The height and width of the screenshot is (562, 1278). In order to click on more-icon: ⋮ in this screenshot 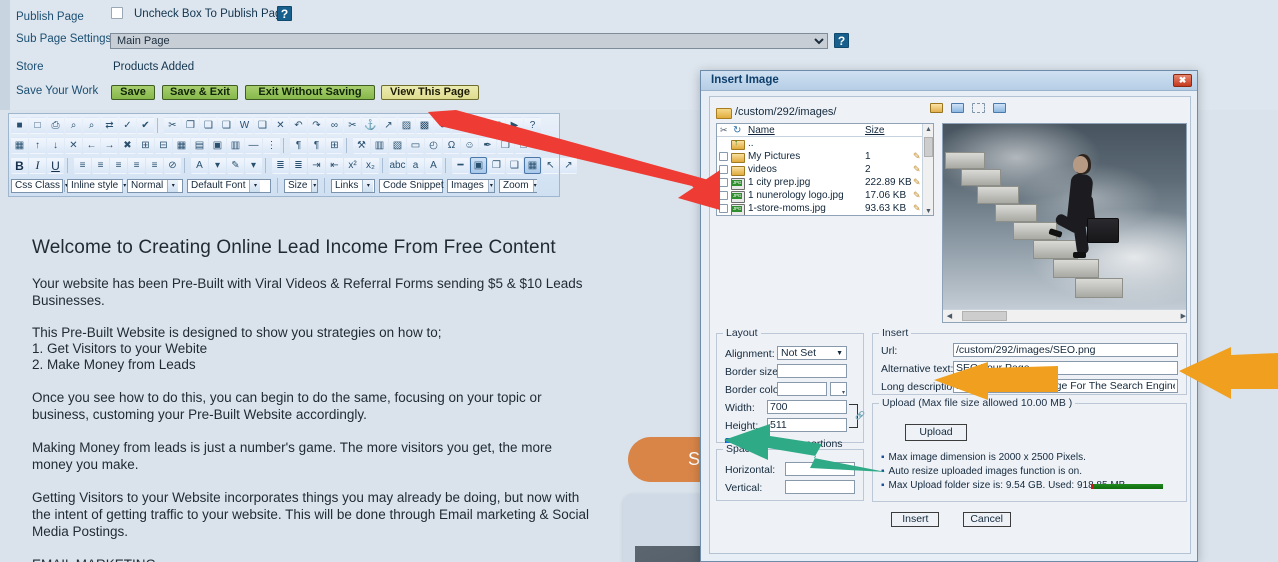, I will do `click(271, 145)`.